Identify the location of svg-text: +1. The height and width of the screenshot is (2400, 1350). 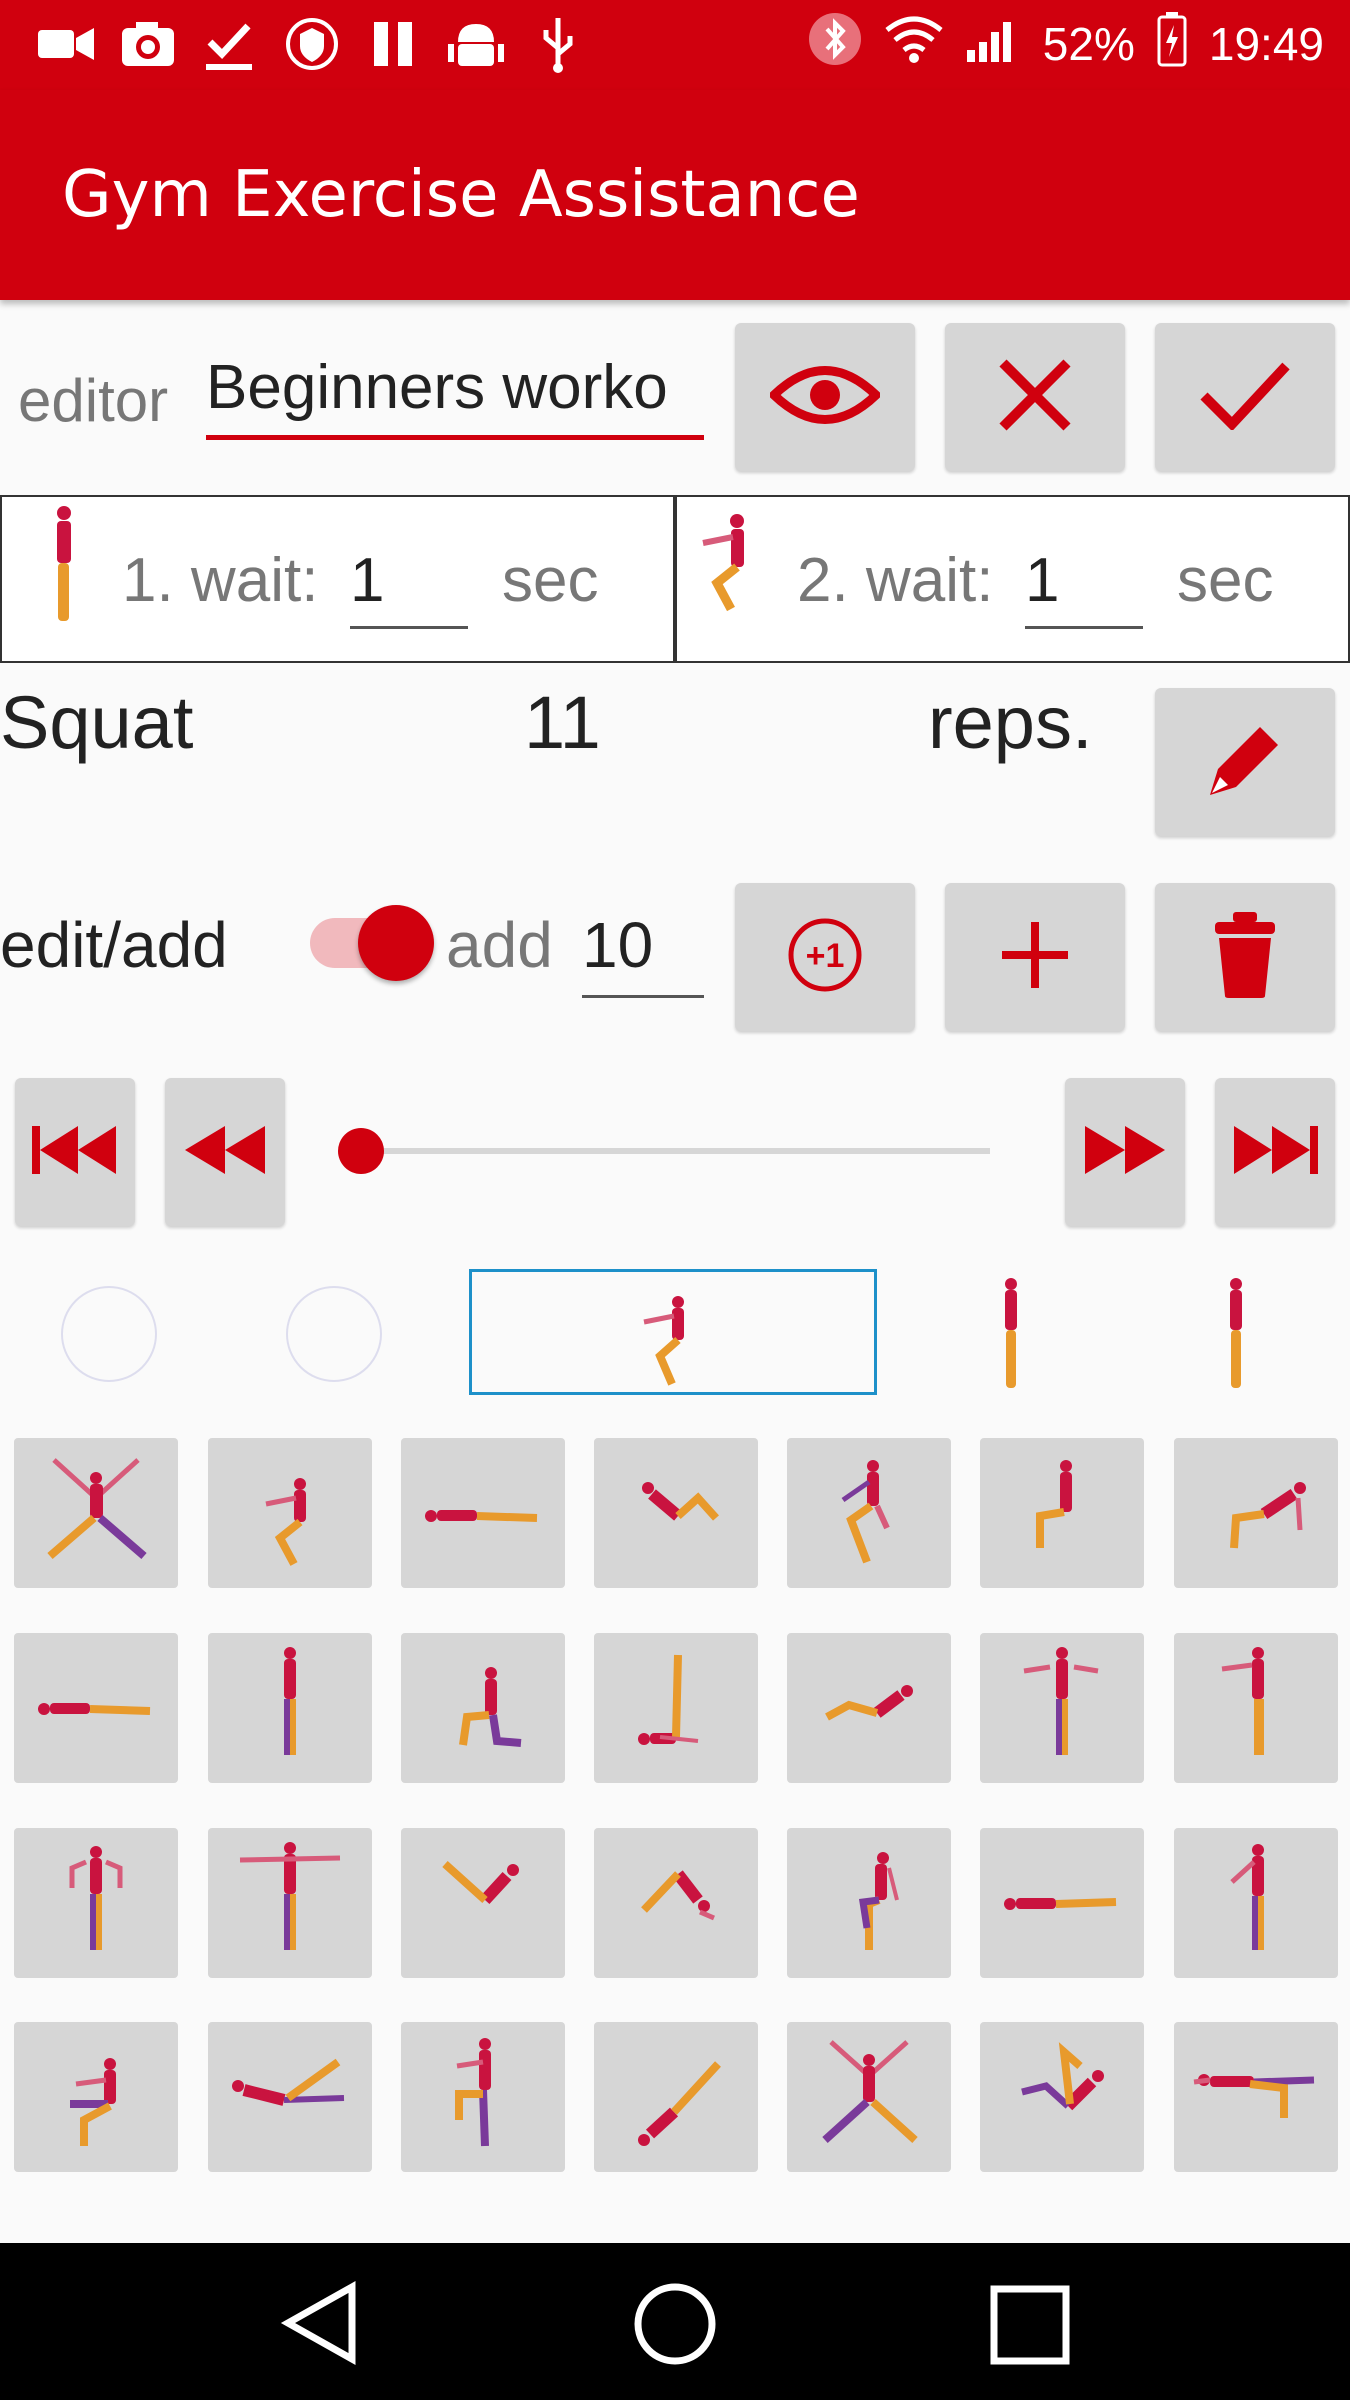
(825, 956).